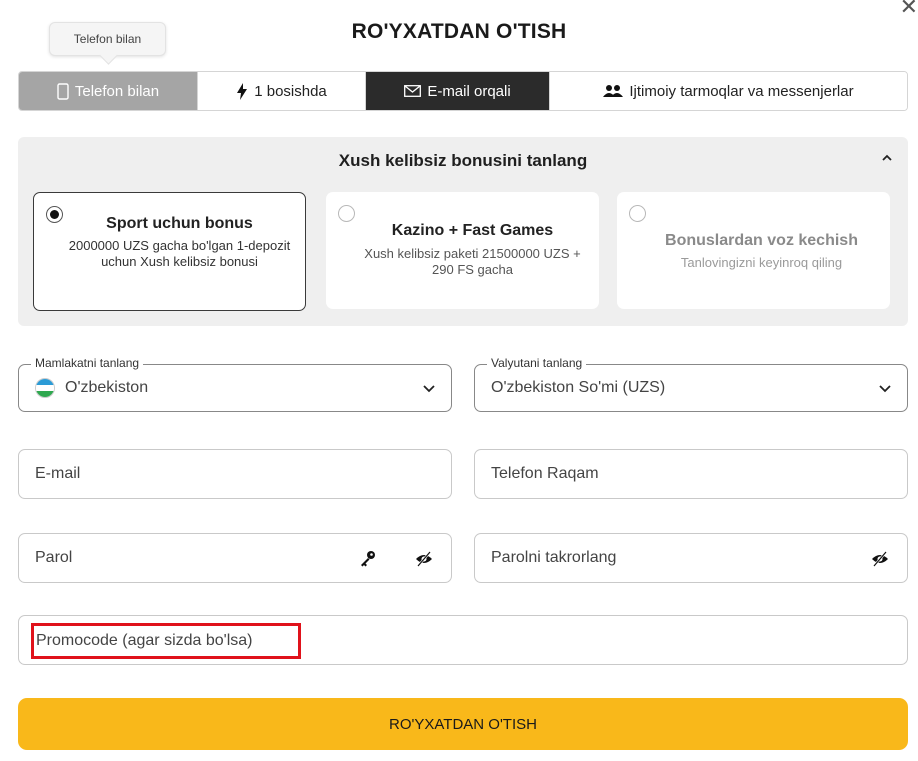 The height and width of the screenshot is (761, 918). I want to click on close-icon: ✕, so click(909, 10).